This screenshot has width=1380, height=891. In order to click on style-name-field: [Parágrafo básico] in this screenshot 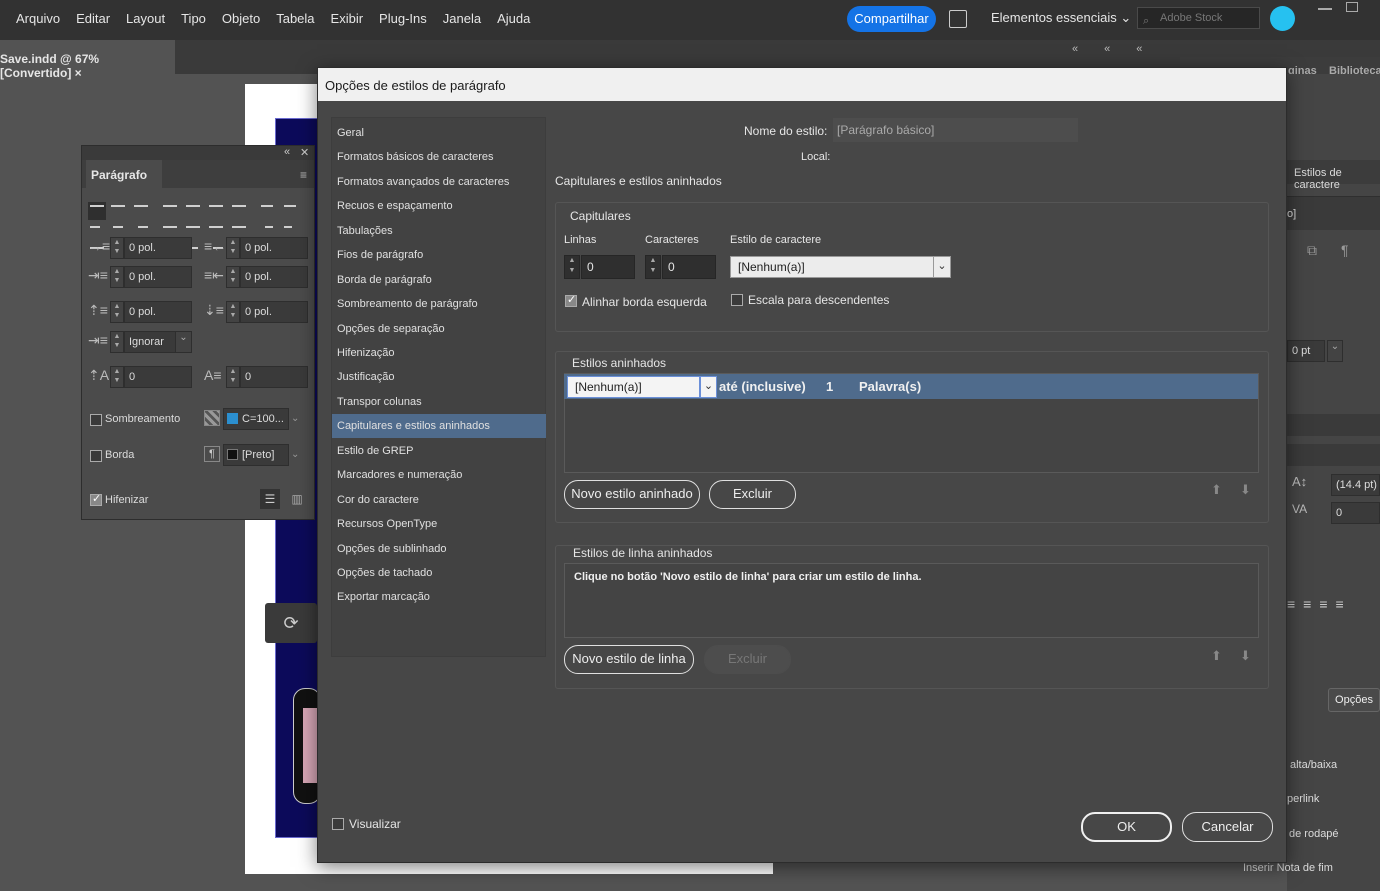, I will do `click(955, 130)`.